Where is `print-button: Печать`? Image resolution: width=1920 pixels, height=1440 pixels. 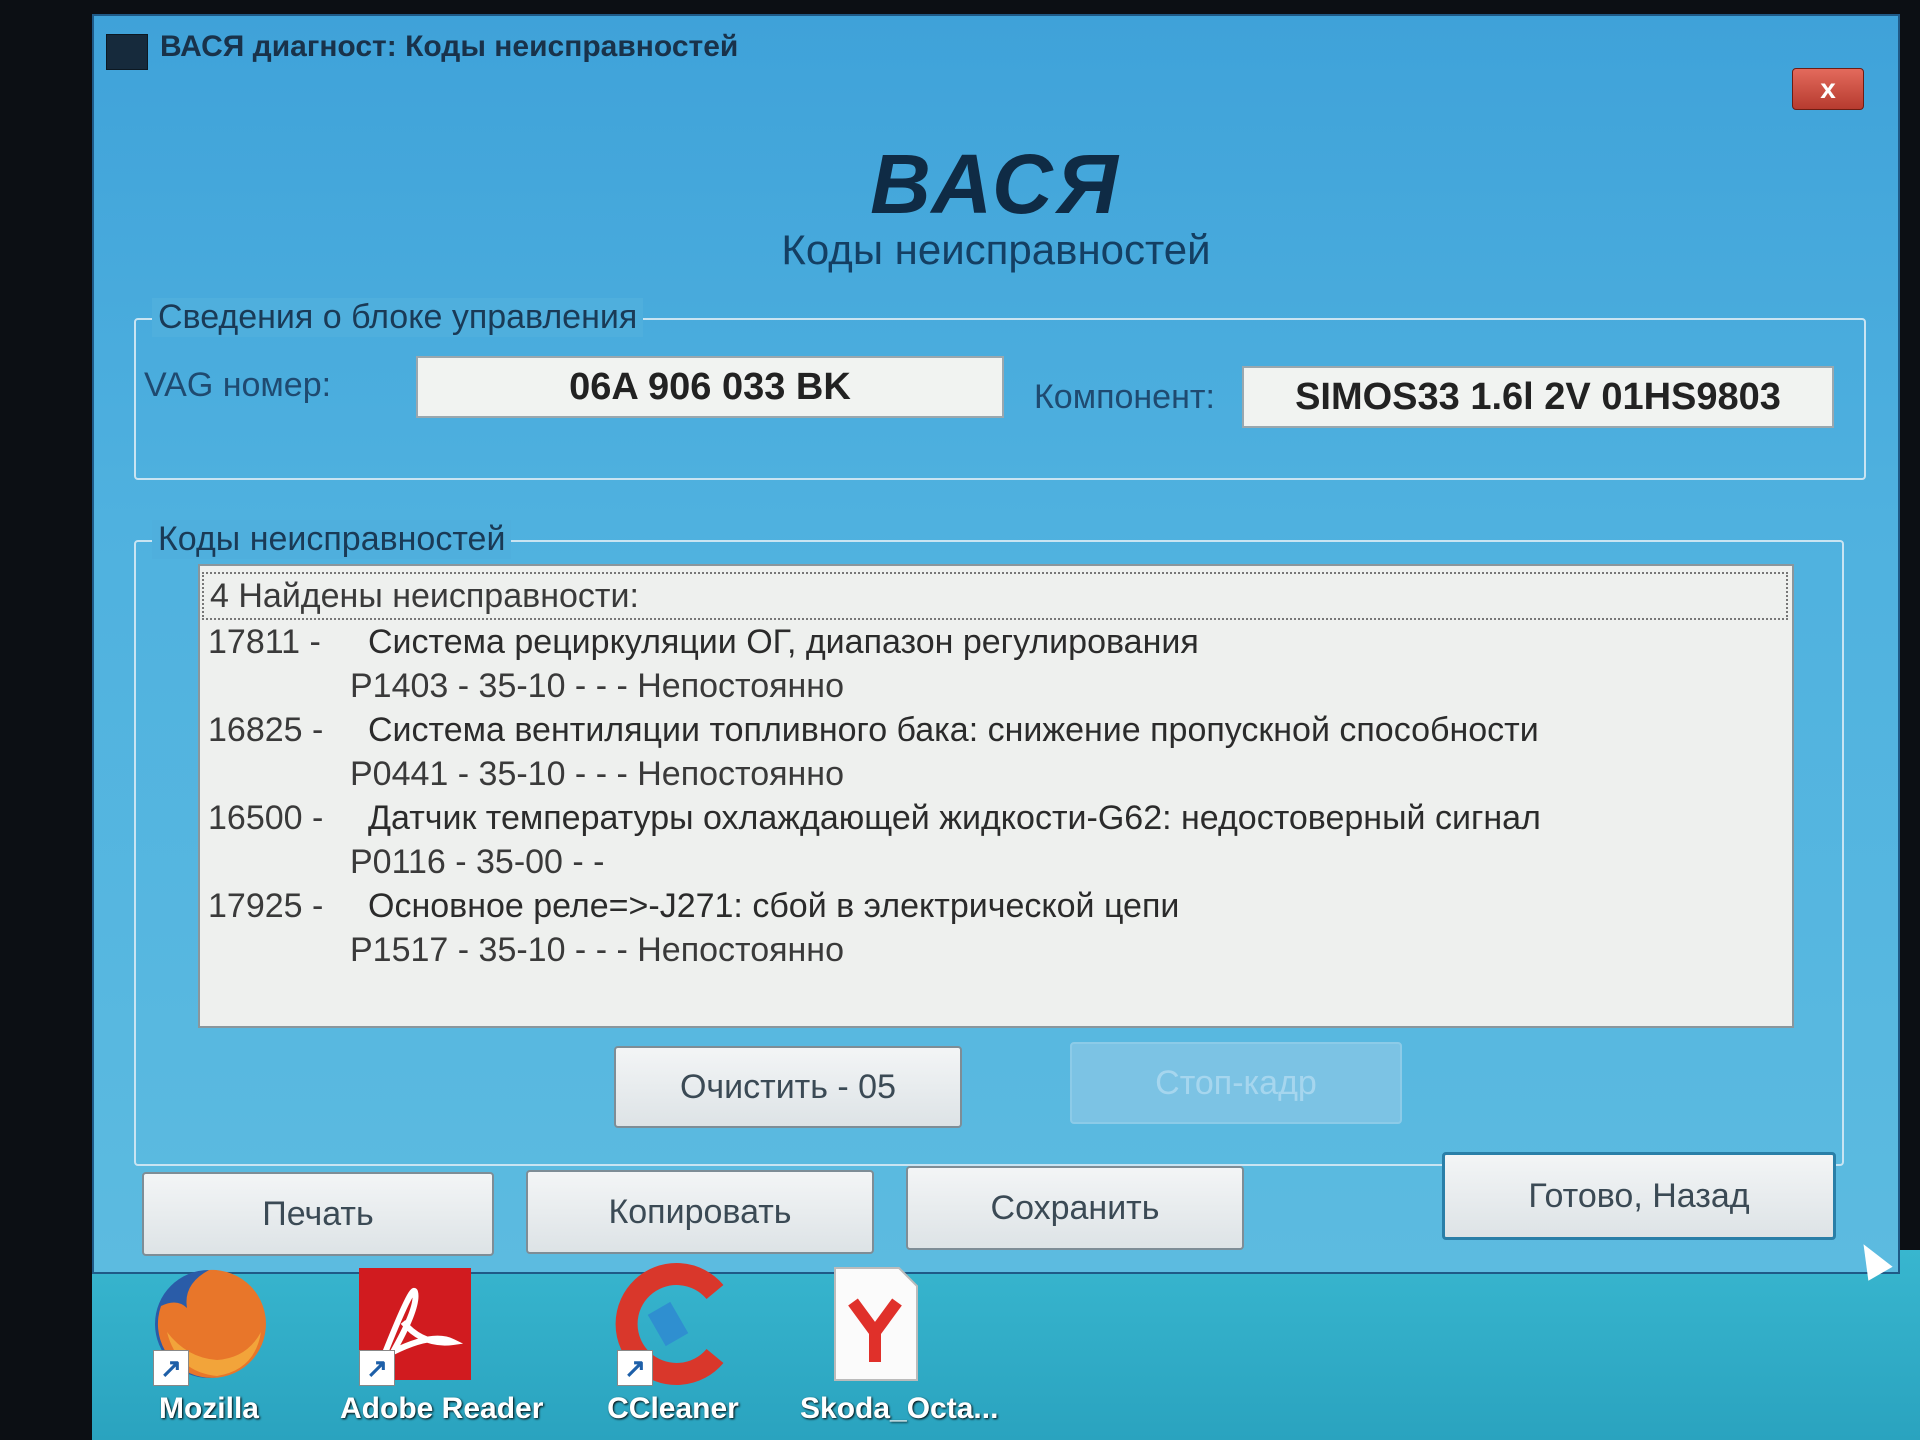 print-button: Печать is located at coordinates (318, 1214).